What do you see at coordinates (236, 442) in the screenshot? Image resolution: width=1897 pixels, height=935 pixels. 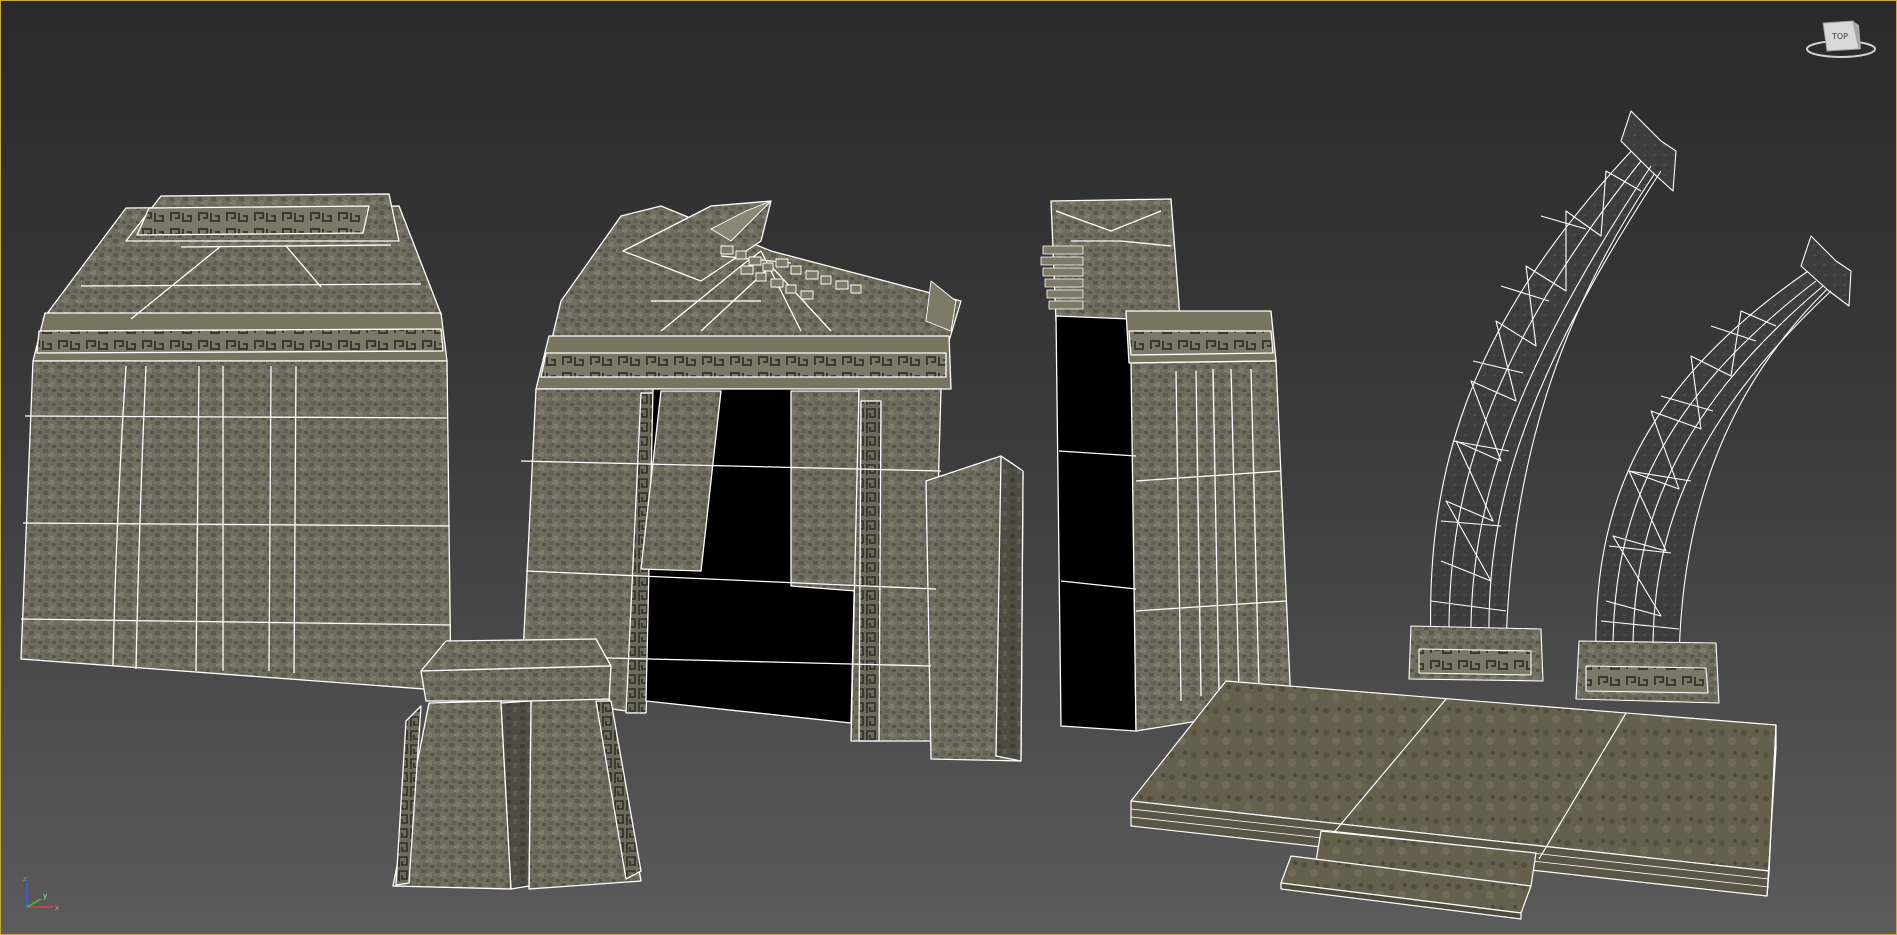 I see `wall-block-left` at bounding box center [236, 442].